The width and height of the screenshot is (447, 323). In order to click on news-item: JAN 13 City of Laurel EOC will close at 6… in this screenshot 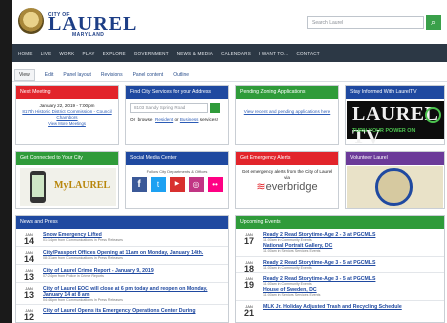, I will do `click(122, 294)`.